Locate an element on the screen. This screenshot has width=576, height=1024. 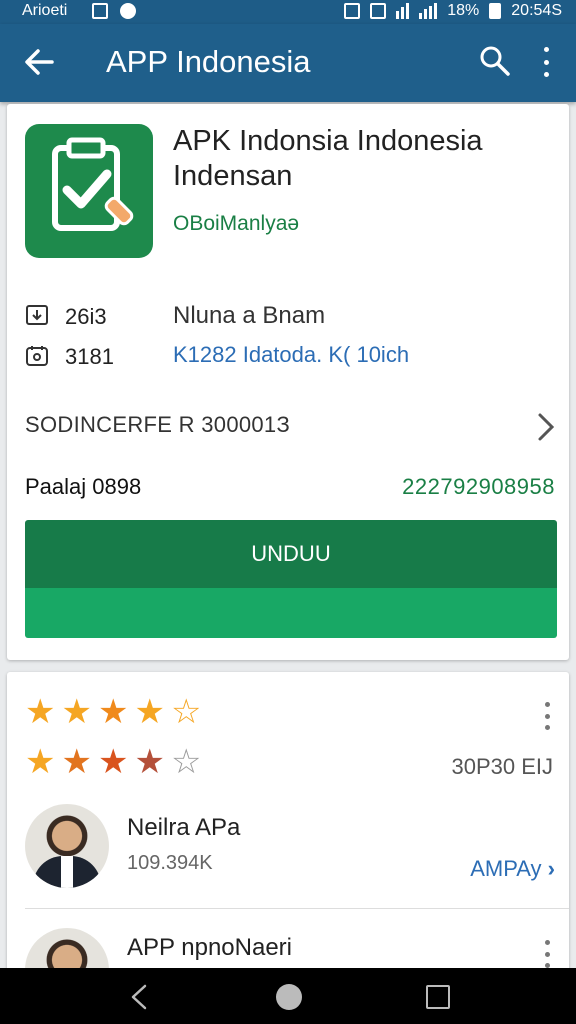
rating-stars-row-2: ★ ★ ★ ★ ☆ is located at coordinates (113, 762).